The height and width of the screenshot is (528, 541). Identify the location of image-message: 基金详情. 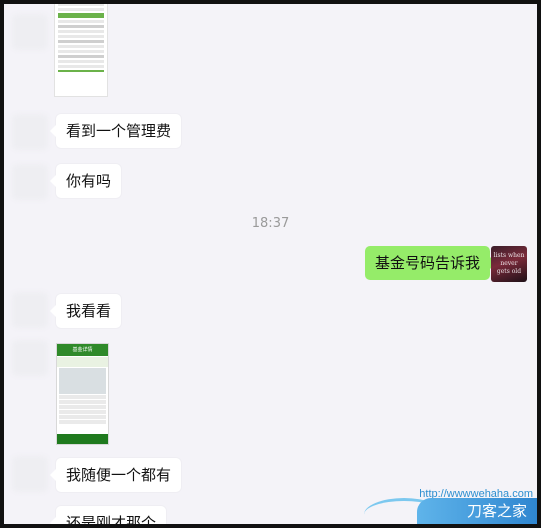
(82, 394).